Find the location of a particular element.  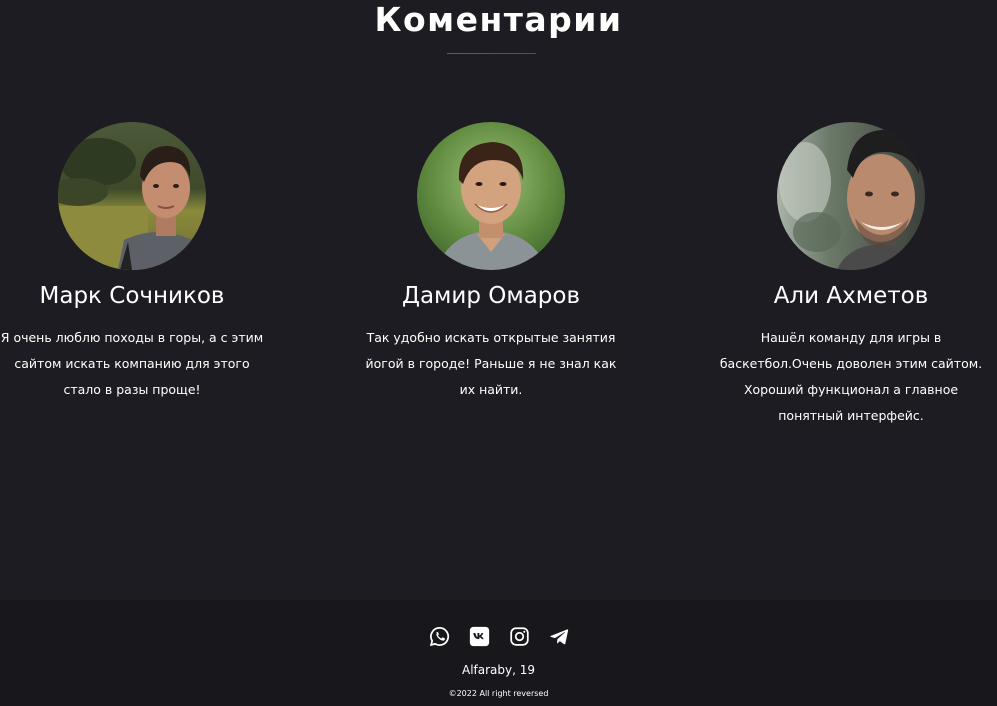

social-links is located at coordinates (498, 636).